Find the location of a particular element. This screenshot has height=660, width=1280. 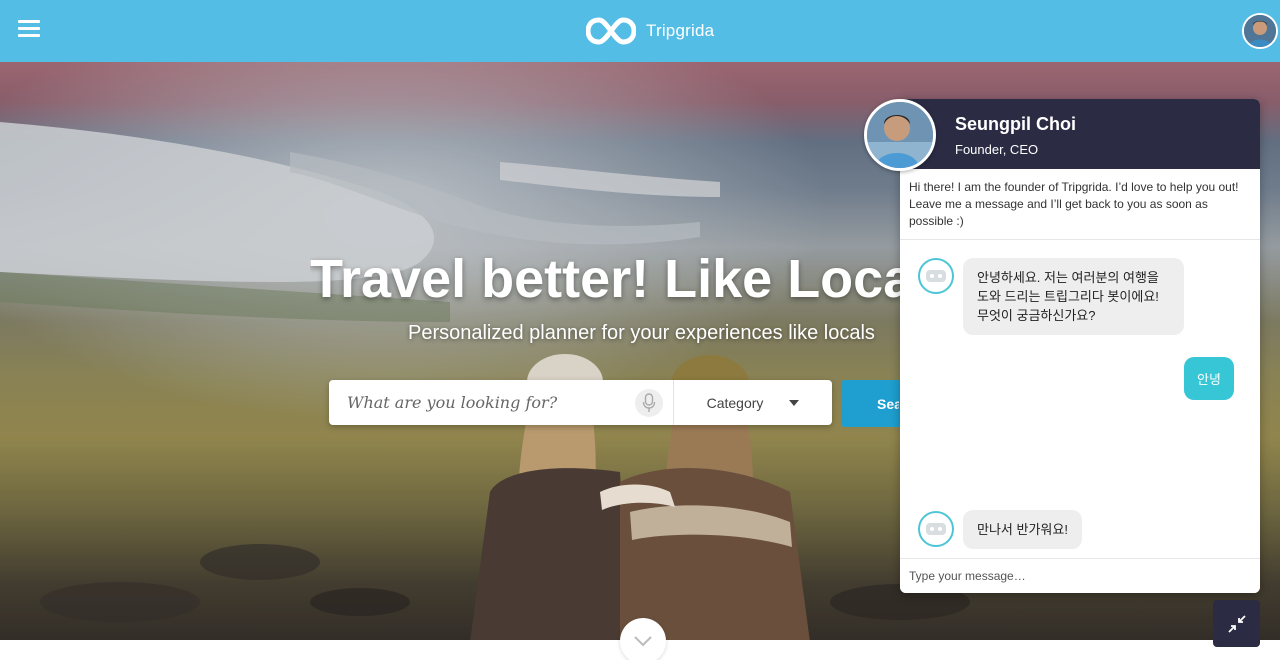

brand-name: Tripgrida is located at coordinates (680, 30).